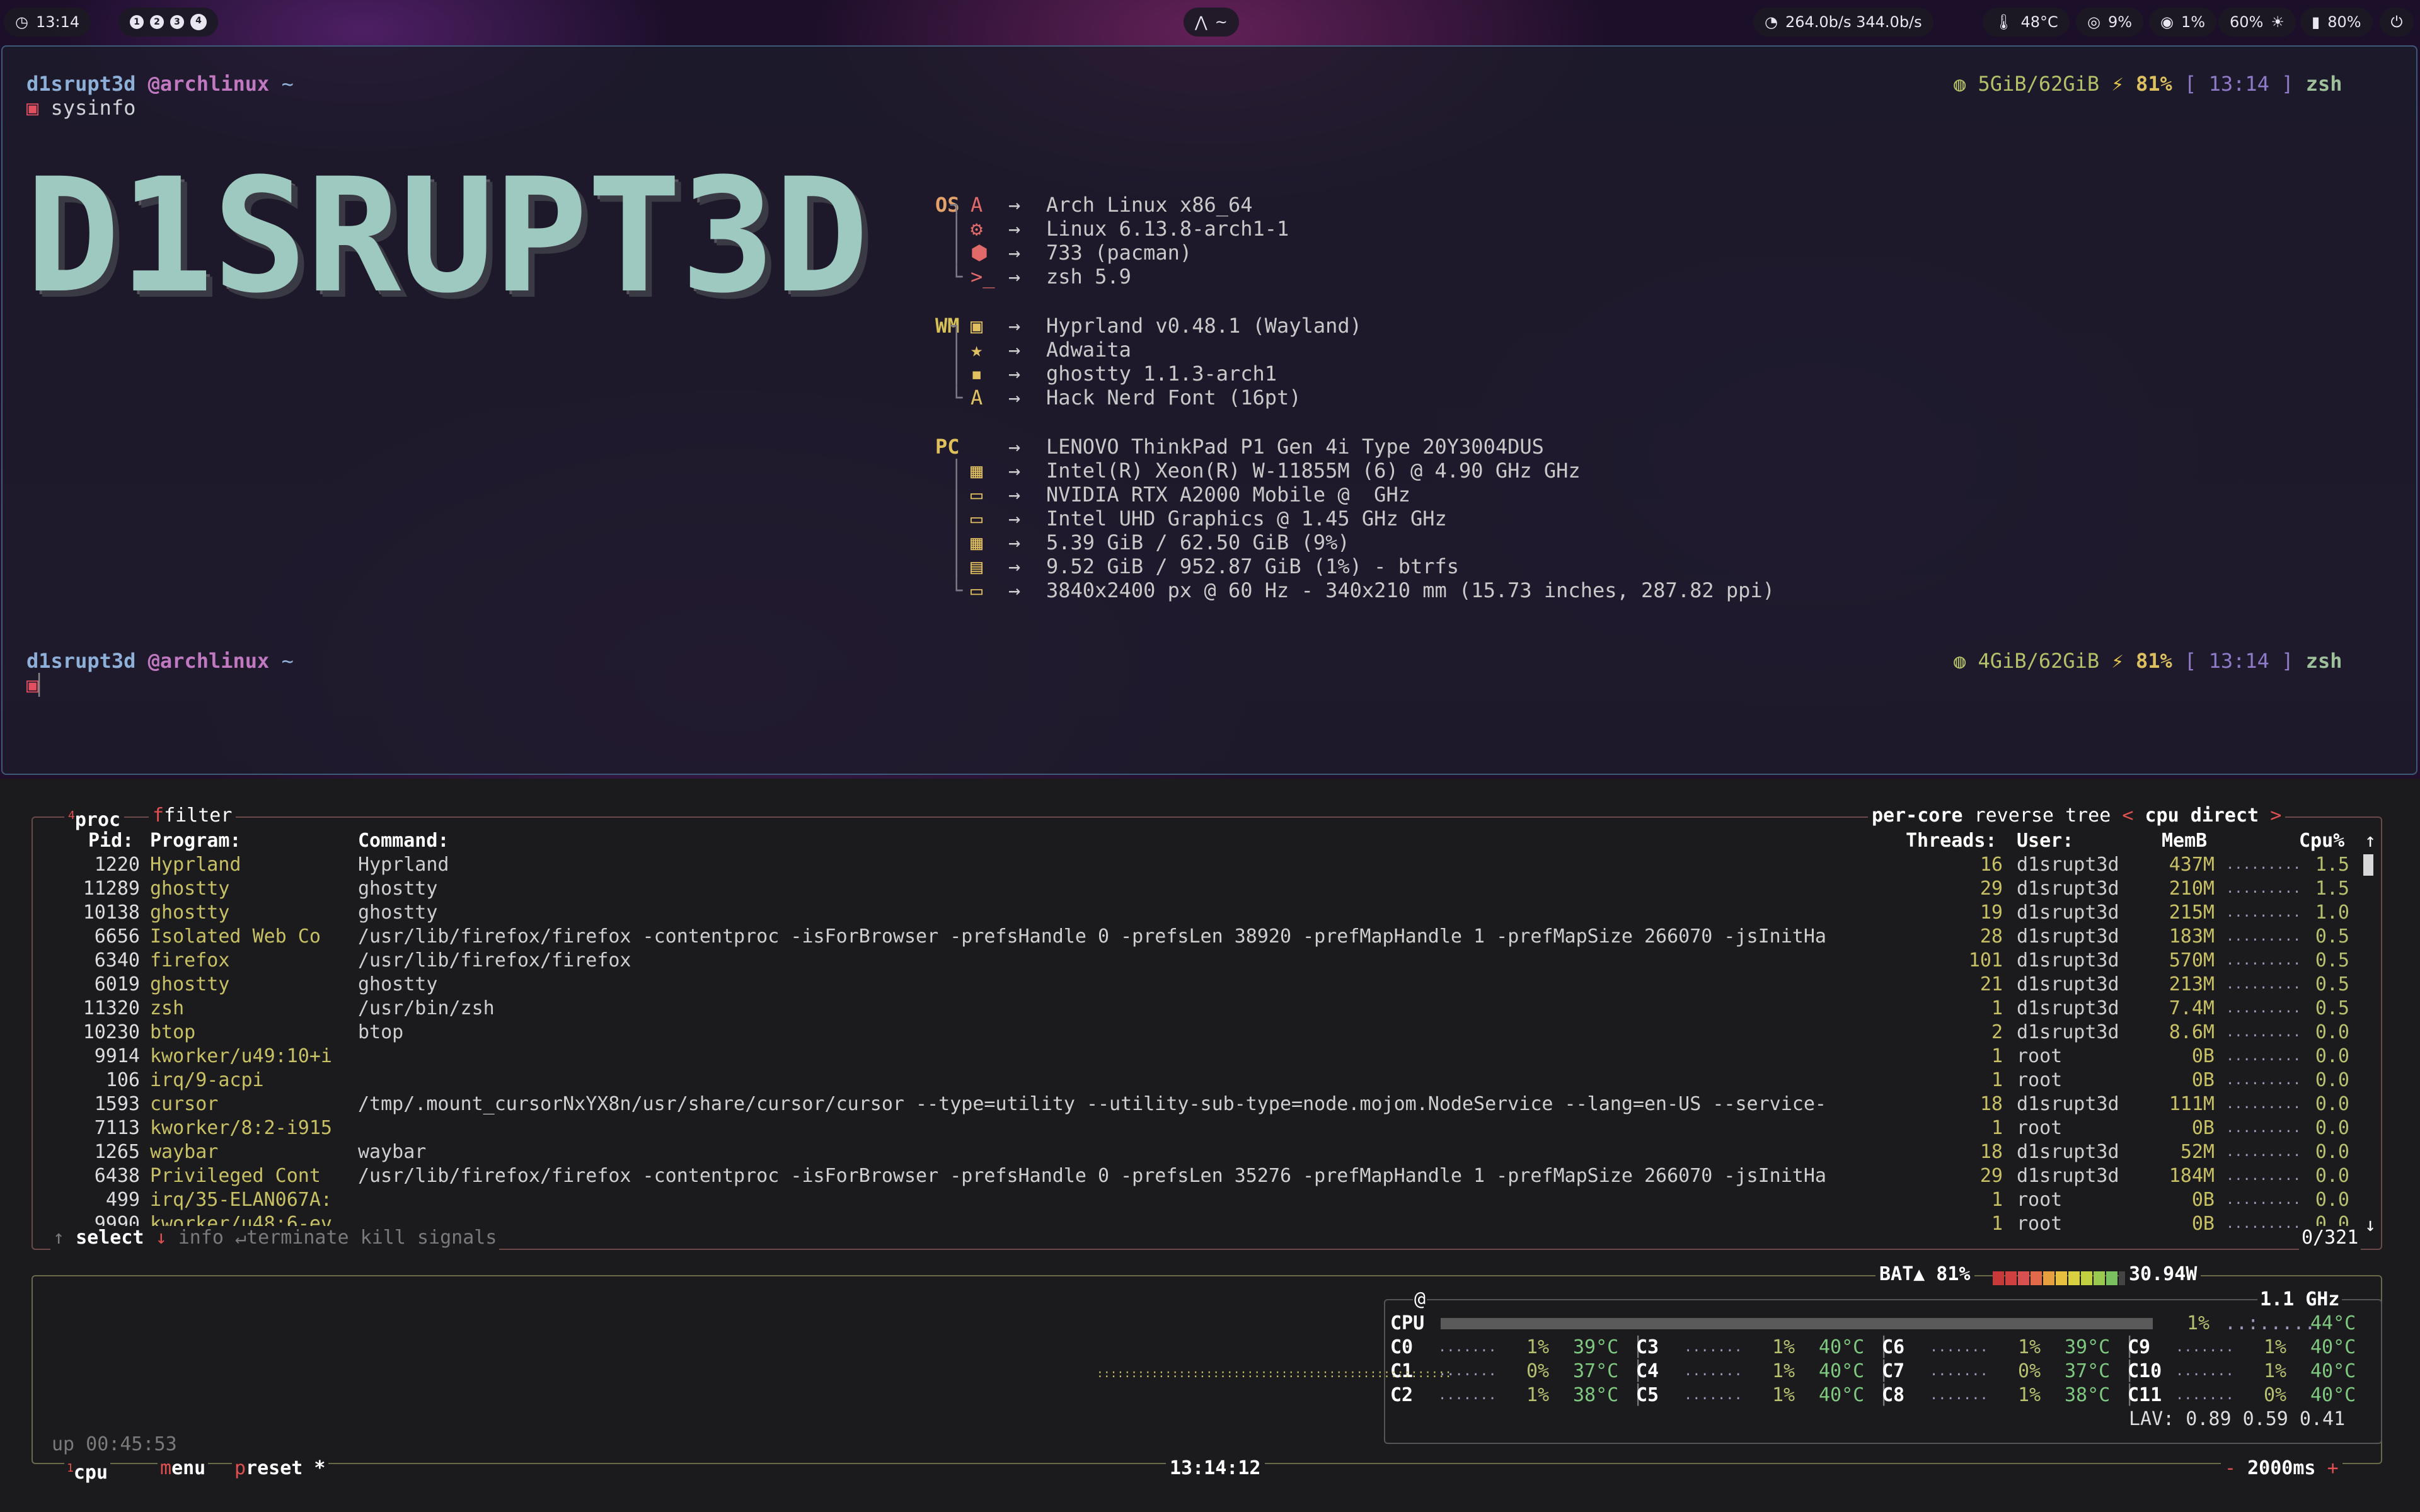 Image resolution: width=2420 pixels, height=1512 pixels. I want to click on cpu-tab-label: cpu, so click(91, 1473).